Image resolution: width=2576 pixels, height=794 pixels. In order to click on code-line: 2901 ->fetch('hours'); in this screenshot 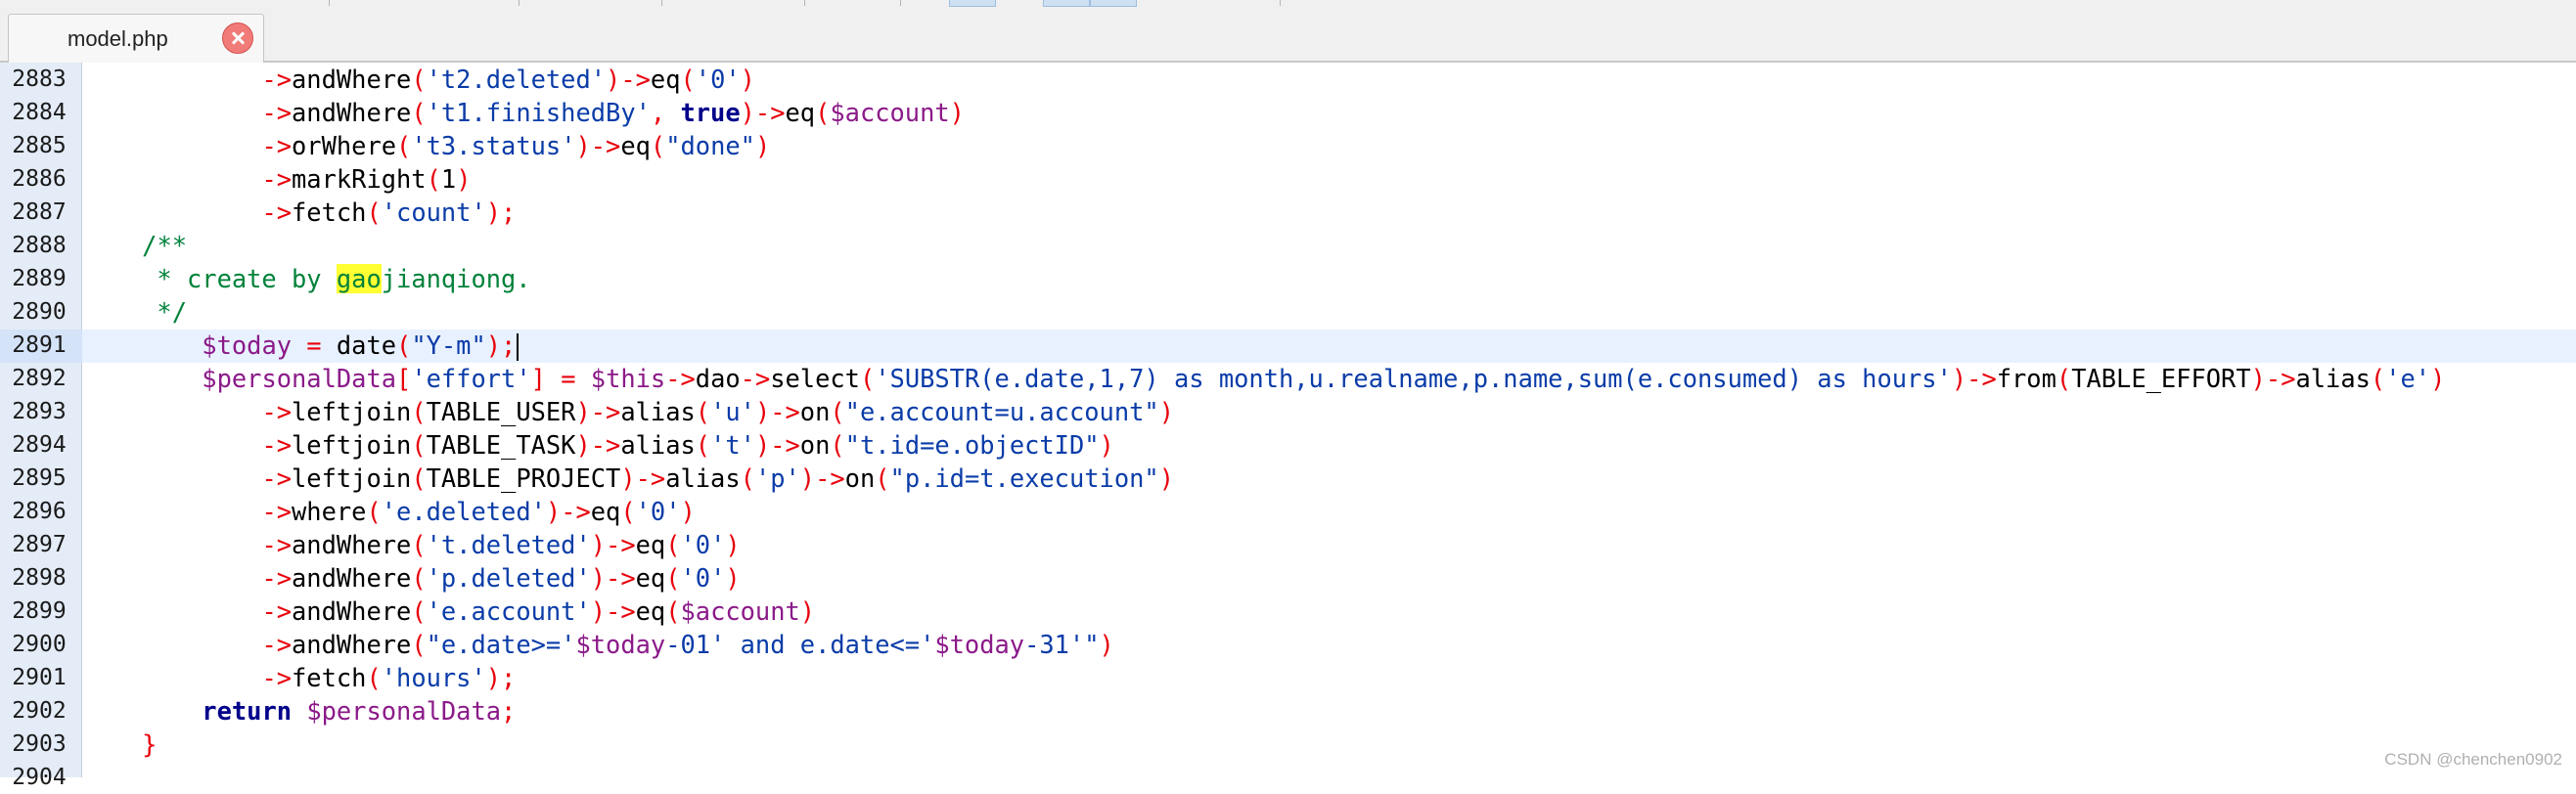, I will do `click(1288, 677)`.